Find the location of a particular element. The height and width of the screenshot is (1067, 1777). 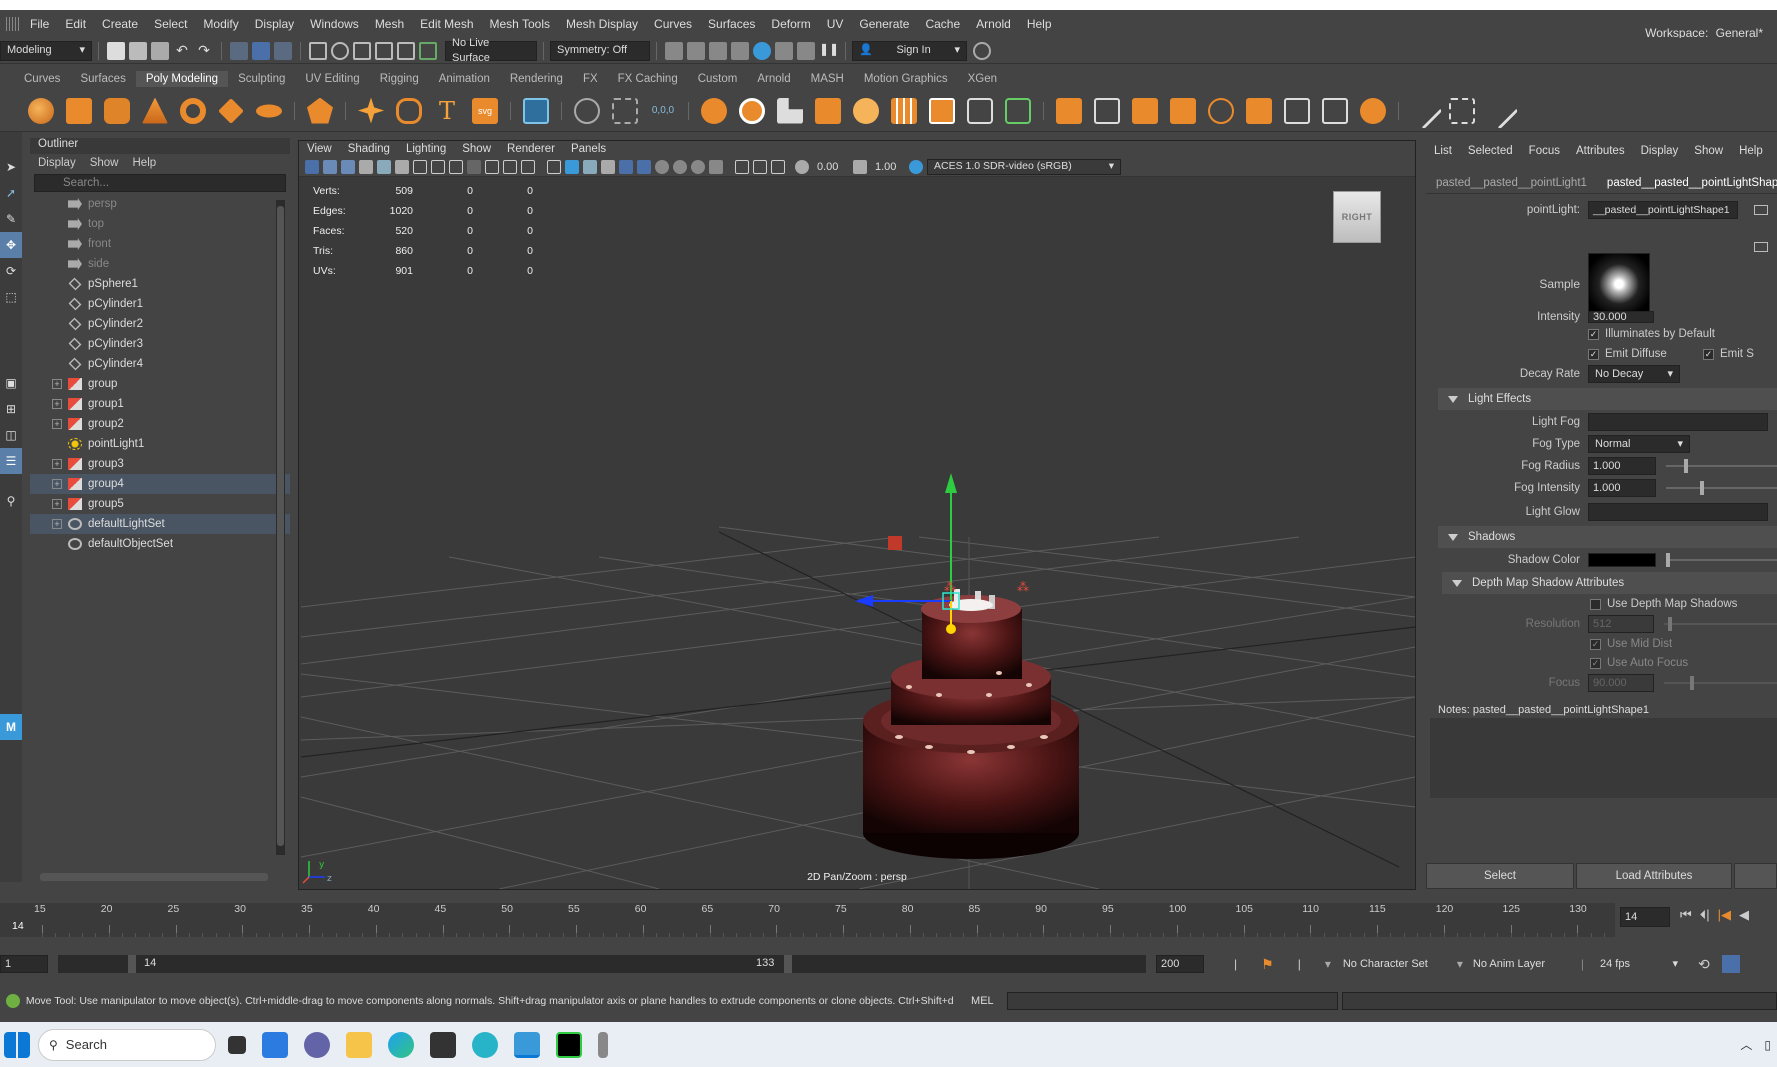

circularize-icon is located at coordinates (1373, 110).